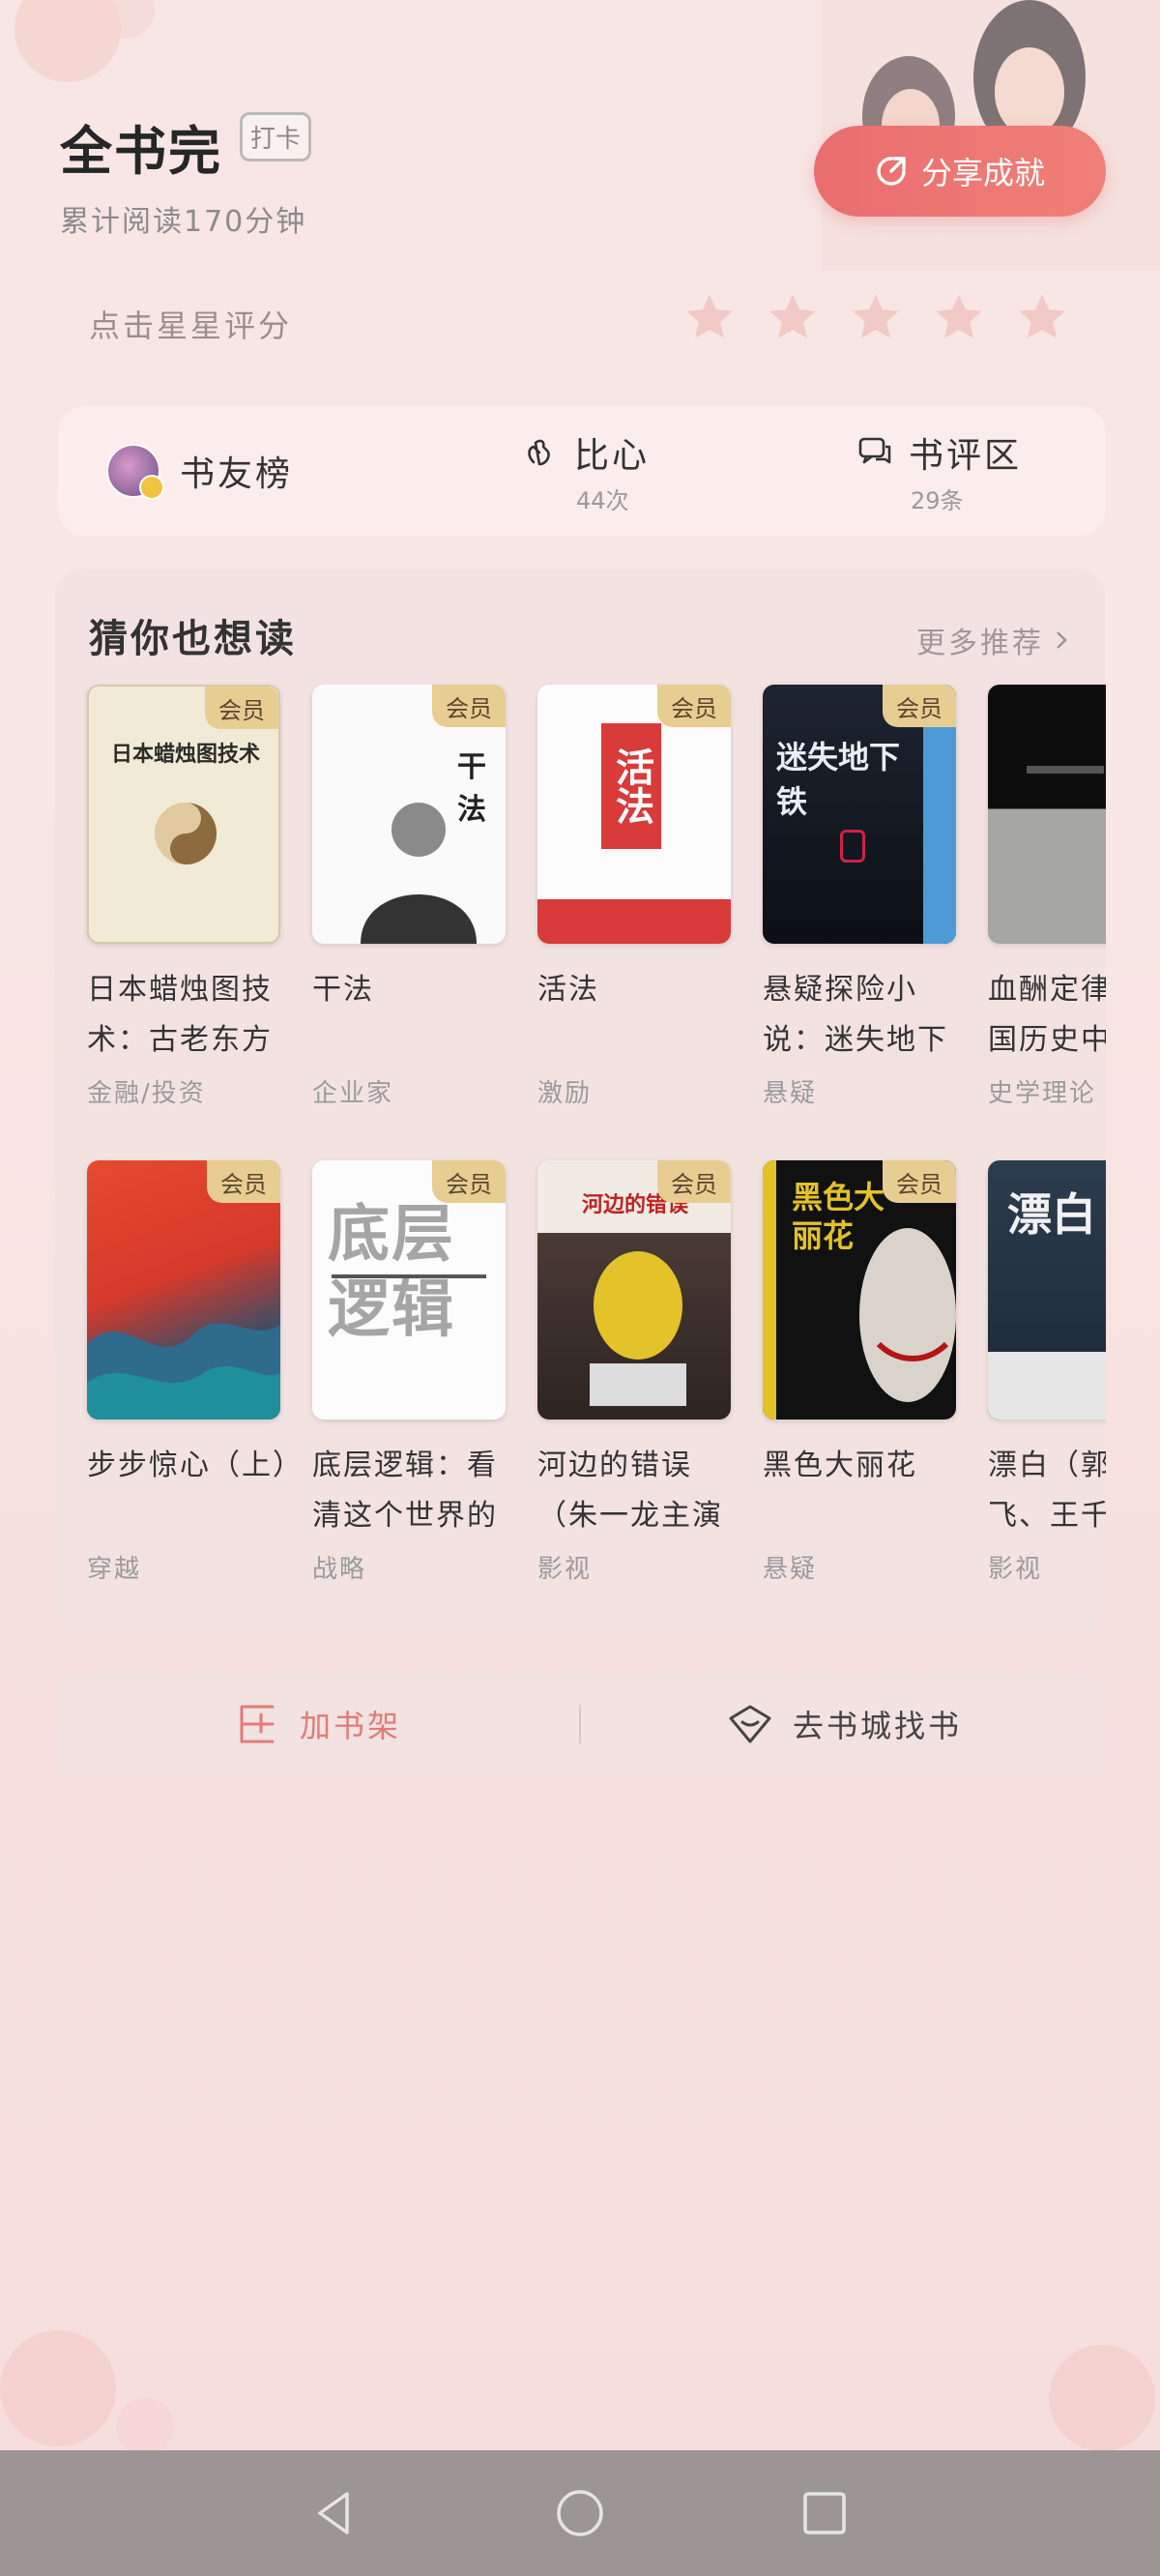 Image resolution: width=1160 pixels, height=2576 pixels. Describe the element at coordinates (135, 472) in the screenshot. I see `avatar` at that location.